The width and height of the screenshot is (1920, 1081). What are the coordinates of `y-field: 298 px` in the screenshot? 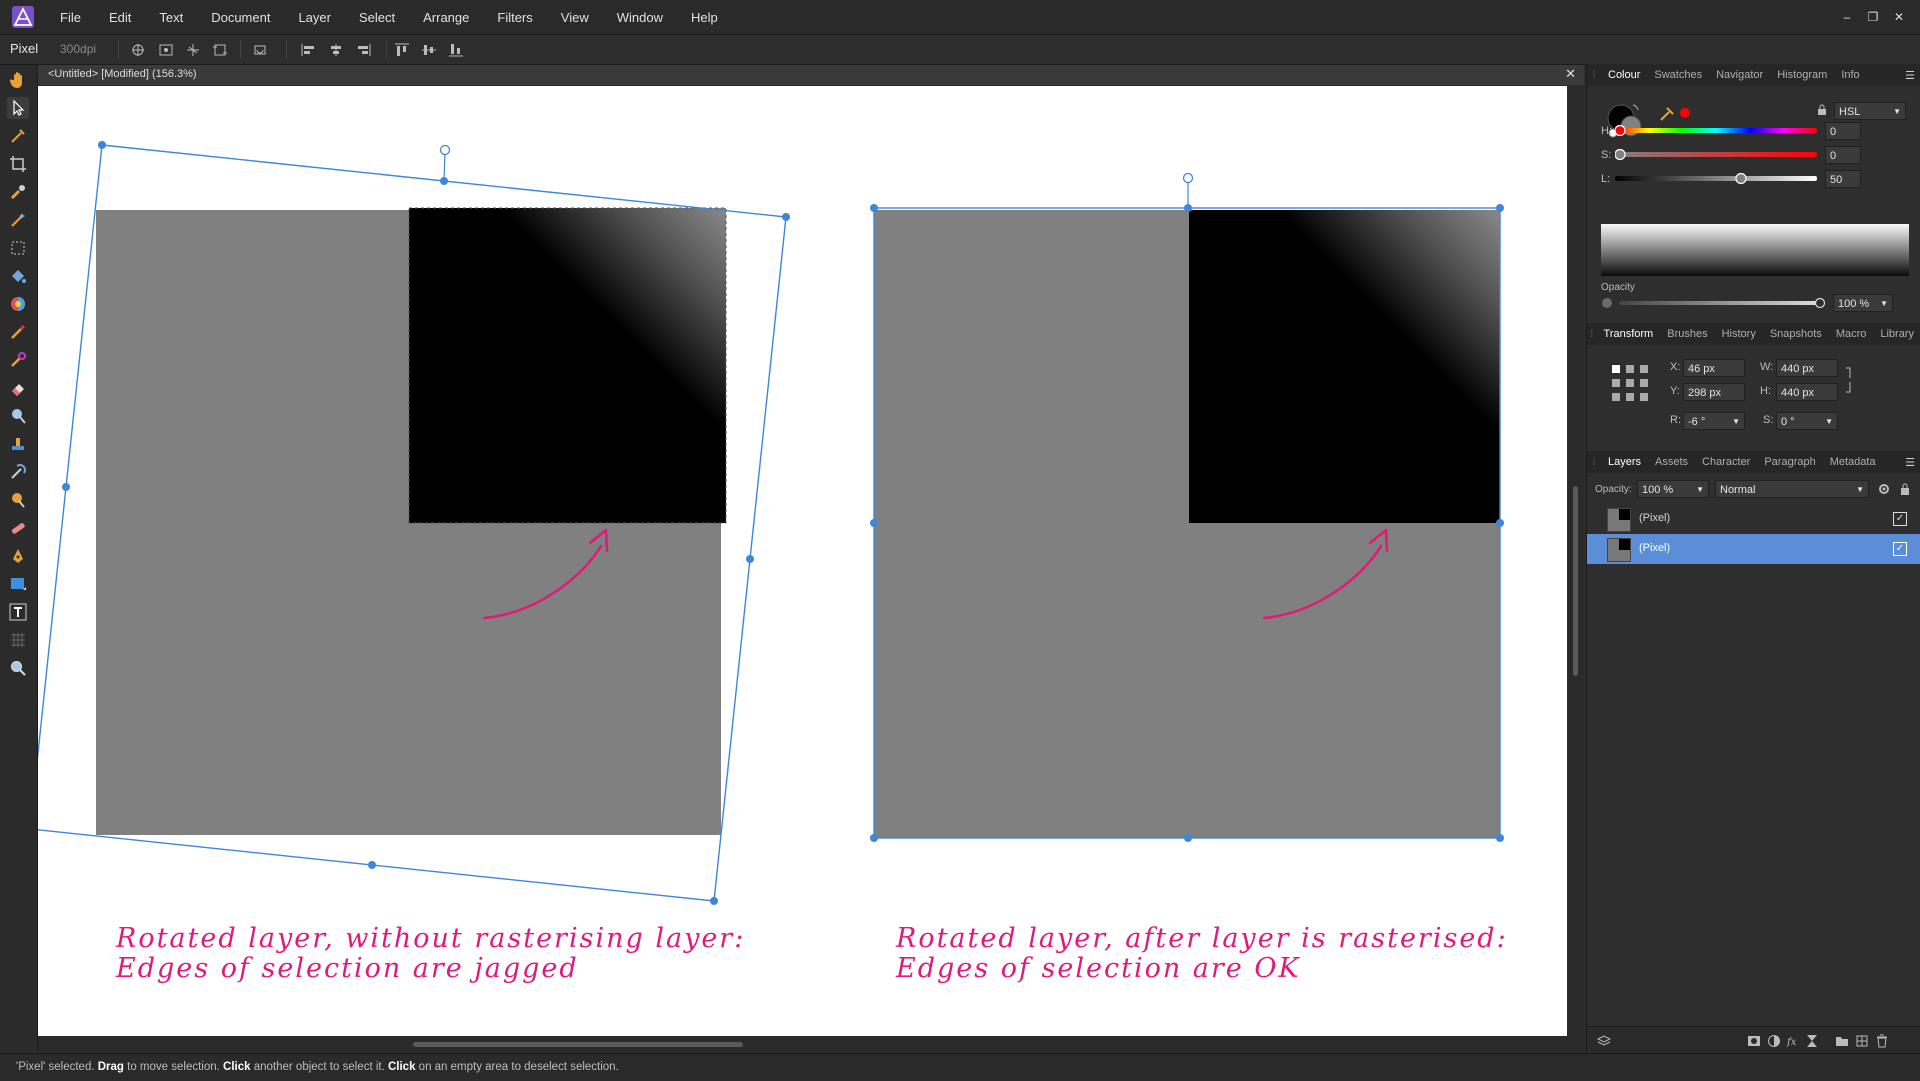 It's located at (1714, 392).